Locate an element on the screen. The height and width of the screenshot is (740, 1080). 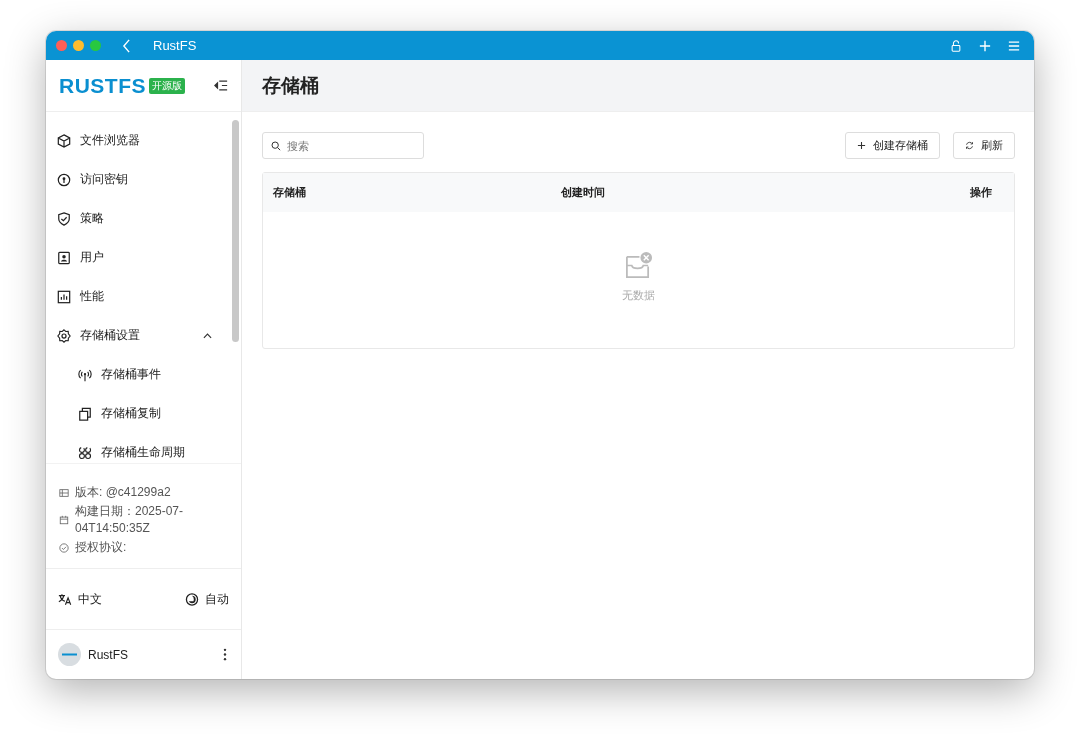
search-icon is located at coordinates (276, 145).